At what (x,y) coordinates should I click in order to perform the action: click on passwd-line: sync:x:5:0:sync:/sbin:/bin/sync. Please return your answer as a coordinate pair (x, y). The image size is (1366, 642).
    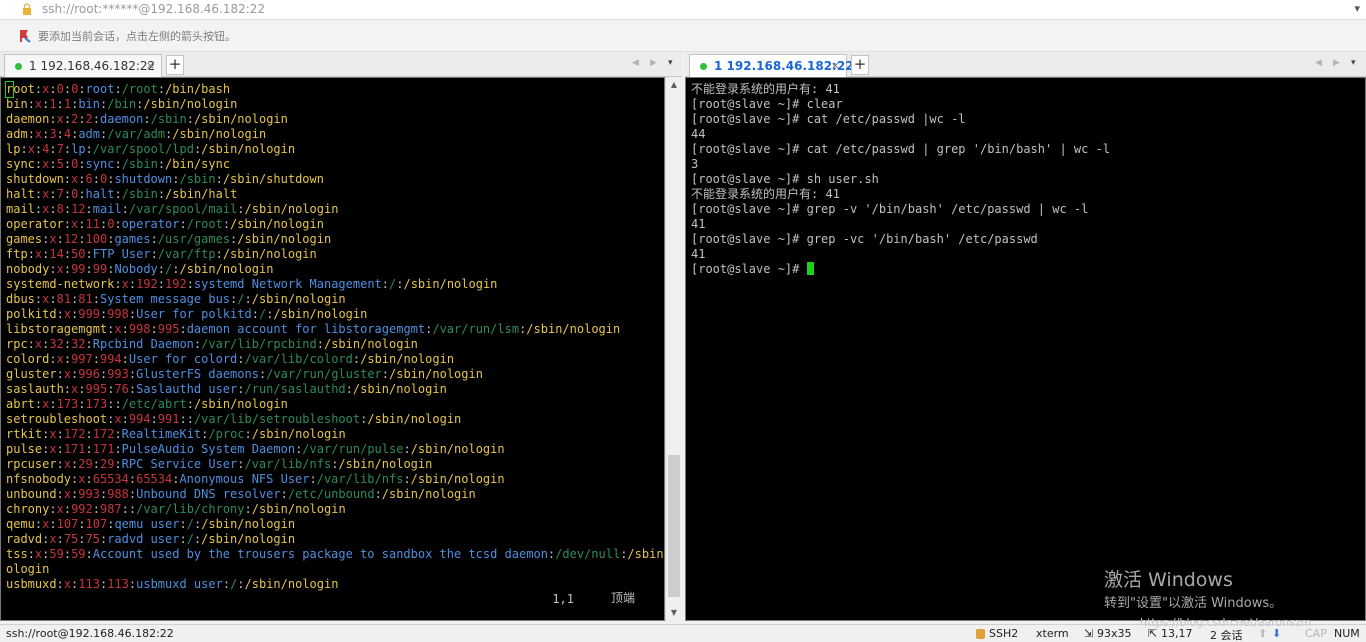
    Looking at the image, I should click on (118, 164).